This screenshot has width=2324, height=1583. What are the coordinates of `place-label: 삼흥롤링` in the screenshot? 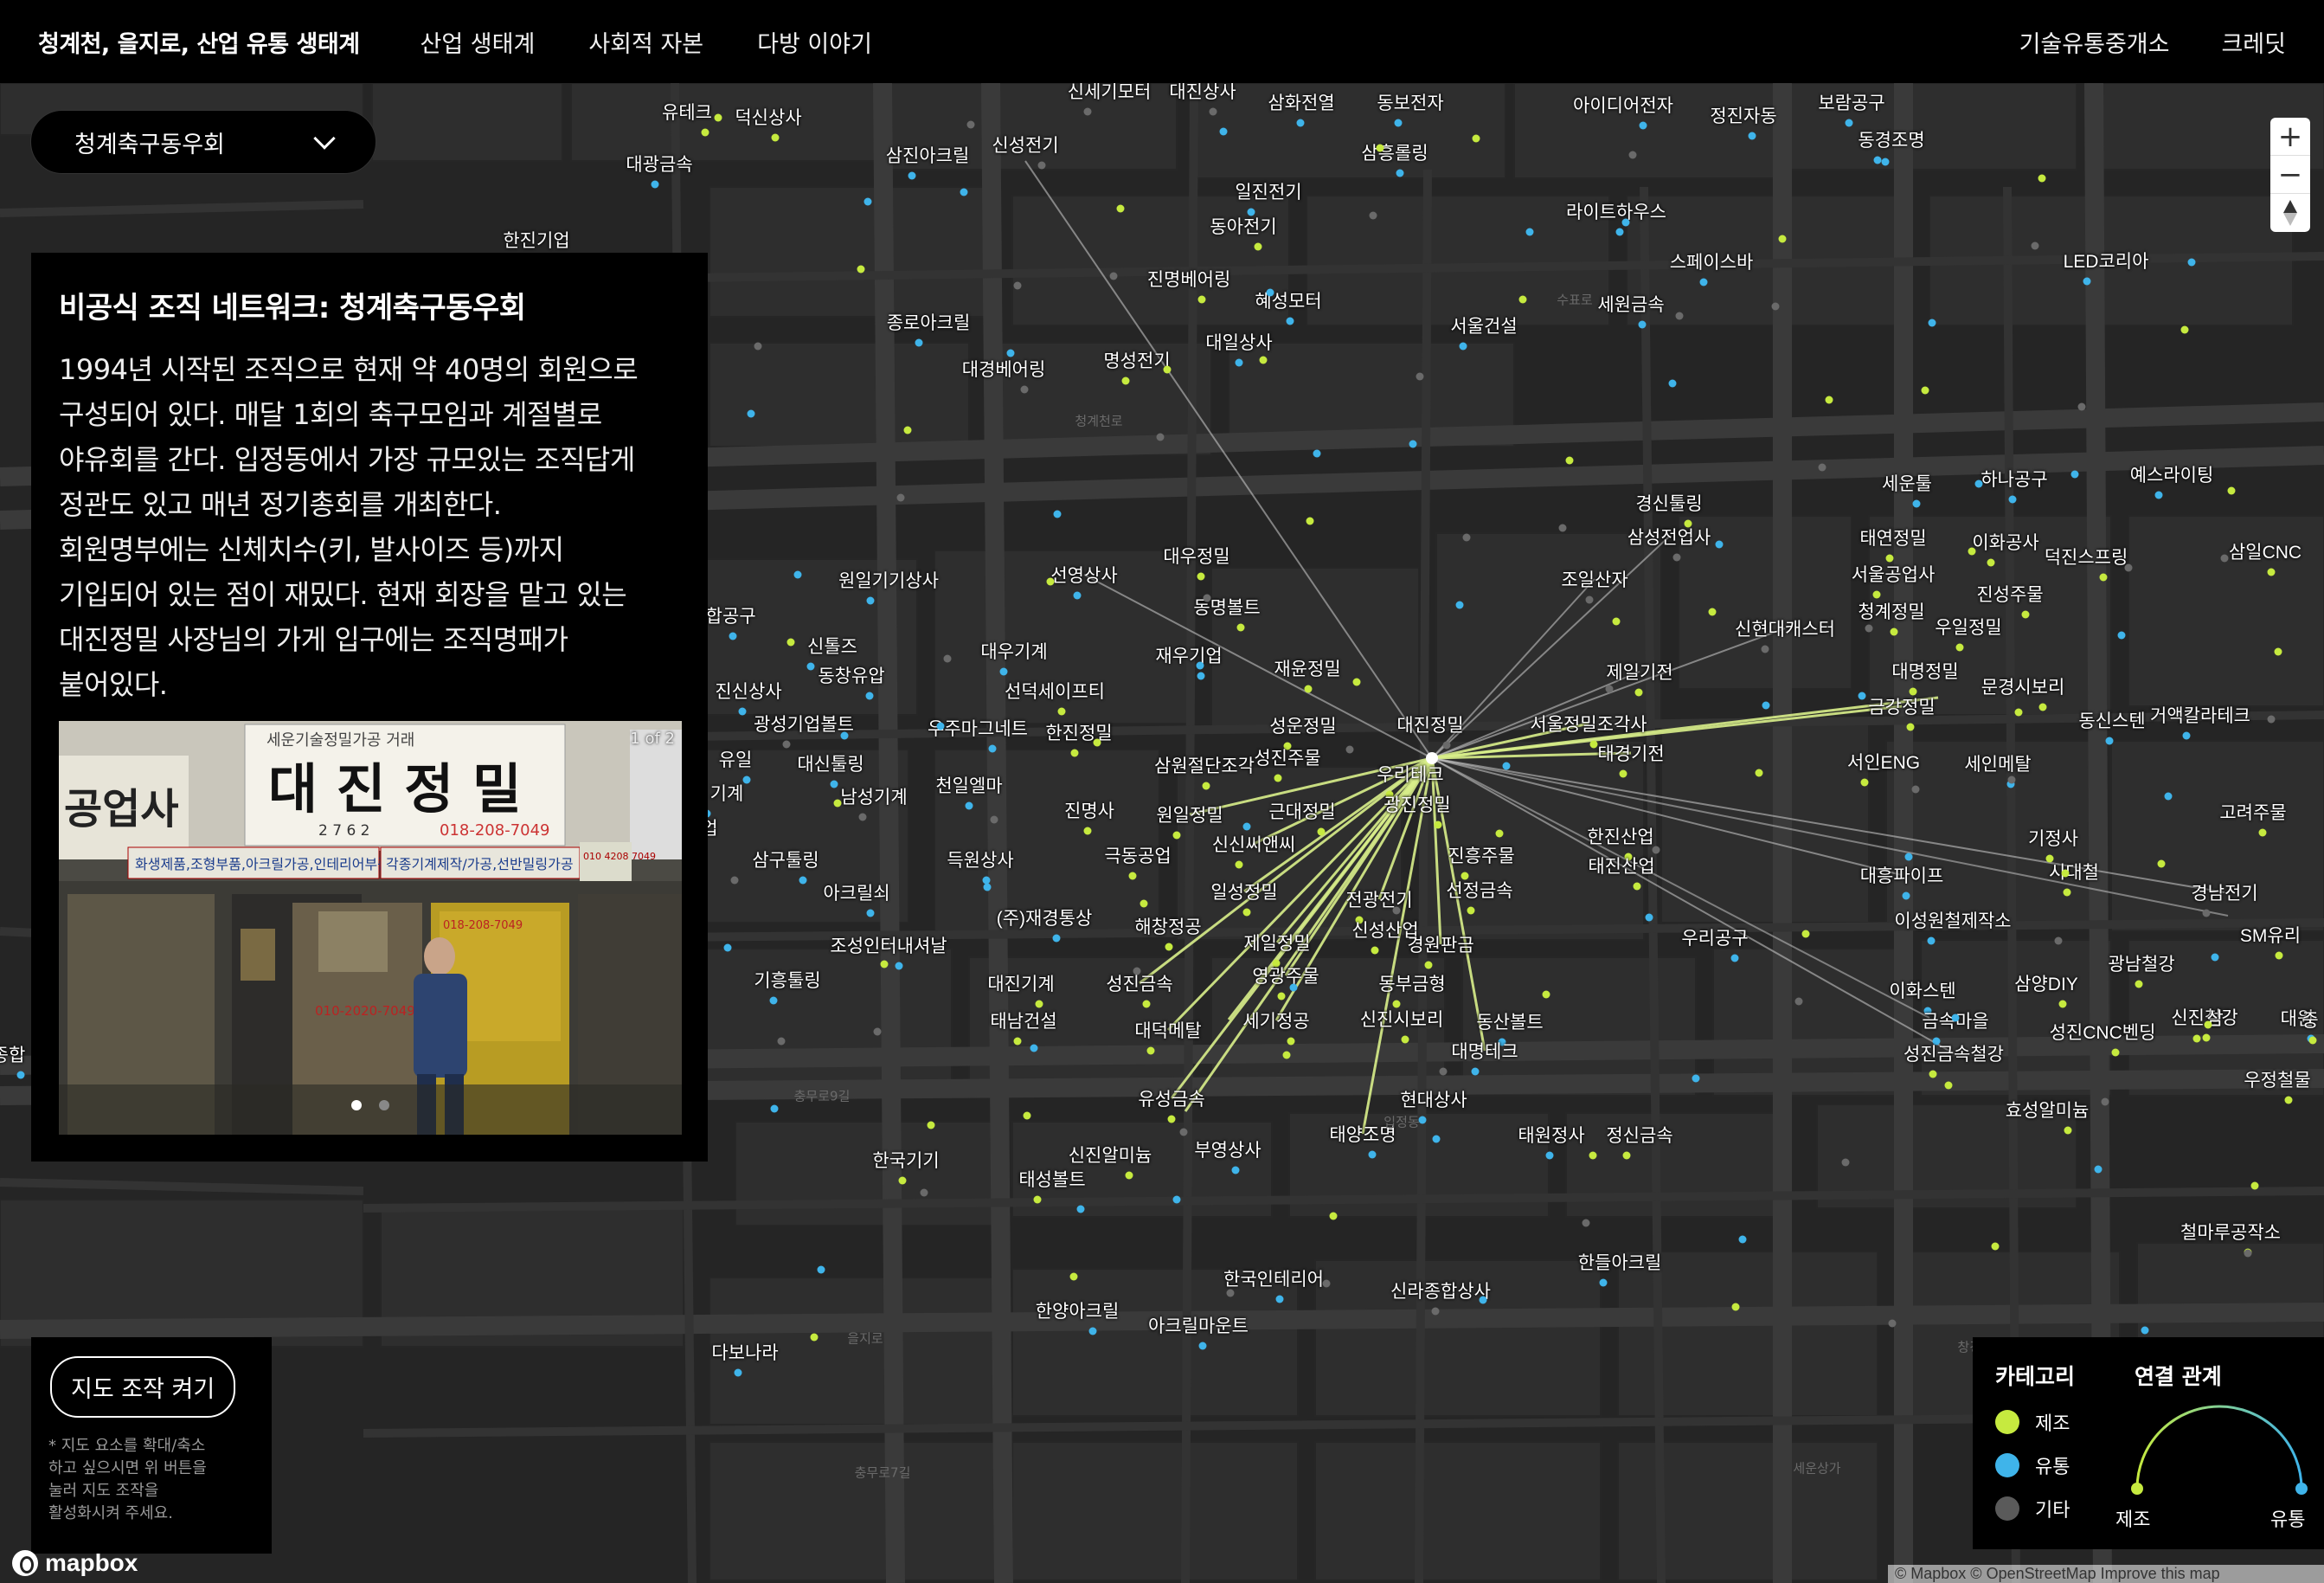 It's located at (1394, 152).